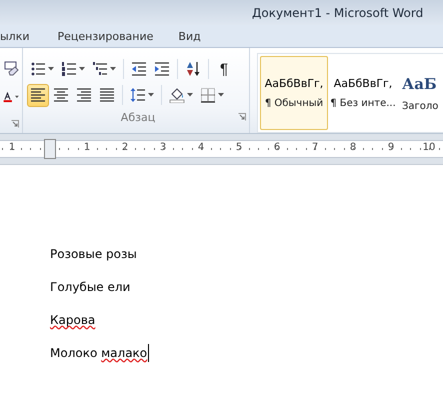 Image resolution: width=443 pixels, height=418 pixels. What do you see at coordinates (294, 93) in the screenshot?
I see `style-item: АаБбВвГг, ¶ Обычный` at bounding box center [294, 93].